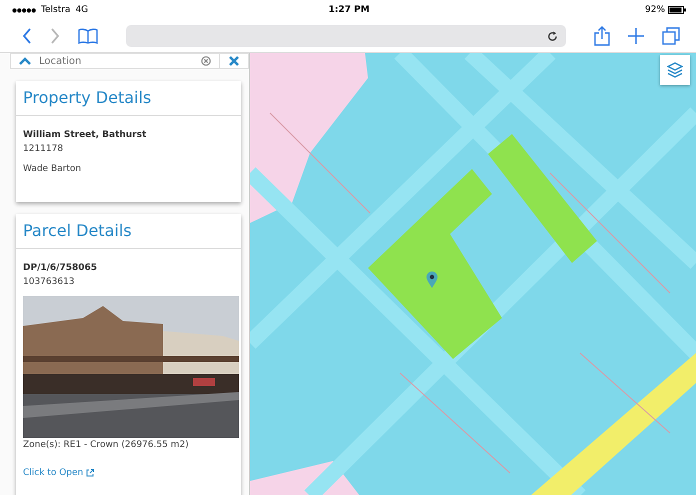 Image resolution: width=696 pixels, height=495 pixels. I want to click on card-title: Parcel Details, so click(128, 231).